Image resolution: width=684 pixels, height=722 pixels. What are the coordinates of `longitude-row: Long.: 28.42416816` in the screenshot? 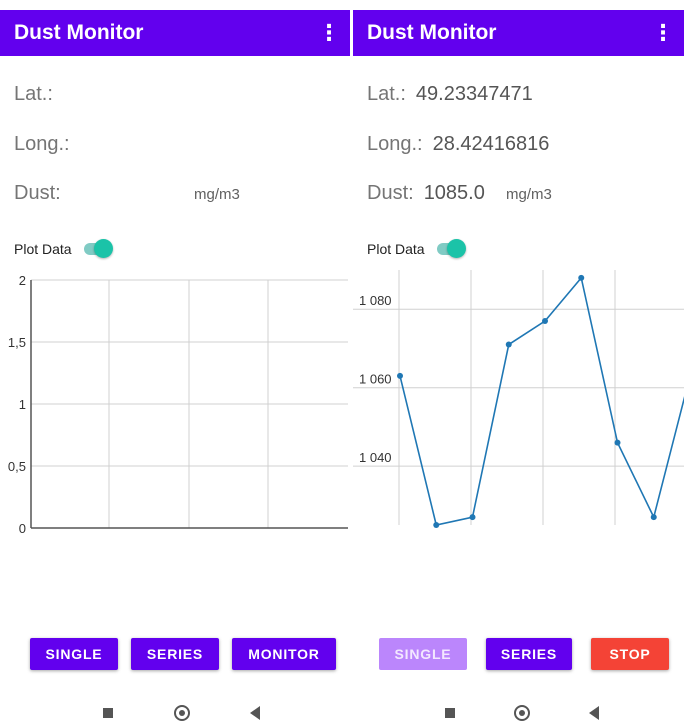 It's located at (458, 144).